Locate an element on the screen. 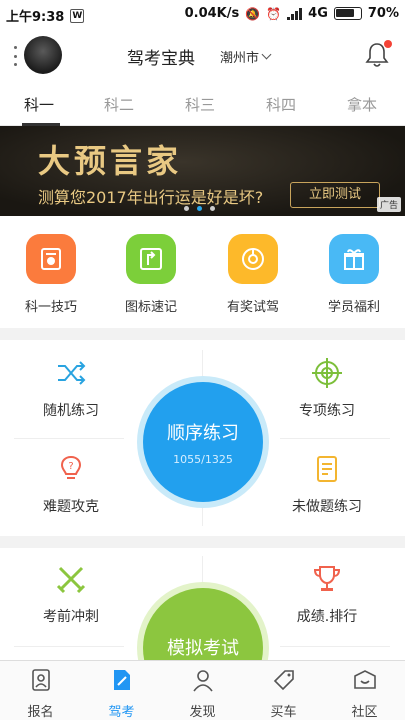 The image size is (405, 720). nav-item-buy-car: 买车 is located at coordinates (283, 693).